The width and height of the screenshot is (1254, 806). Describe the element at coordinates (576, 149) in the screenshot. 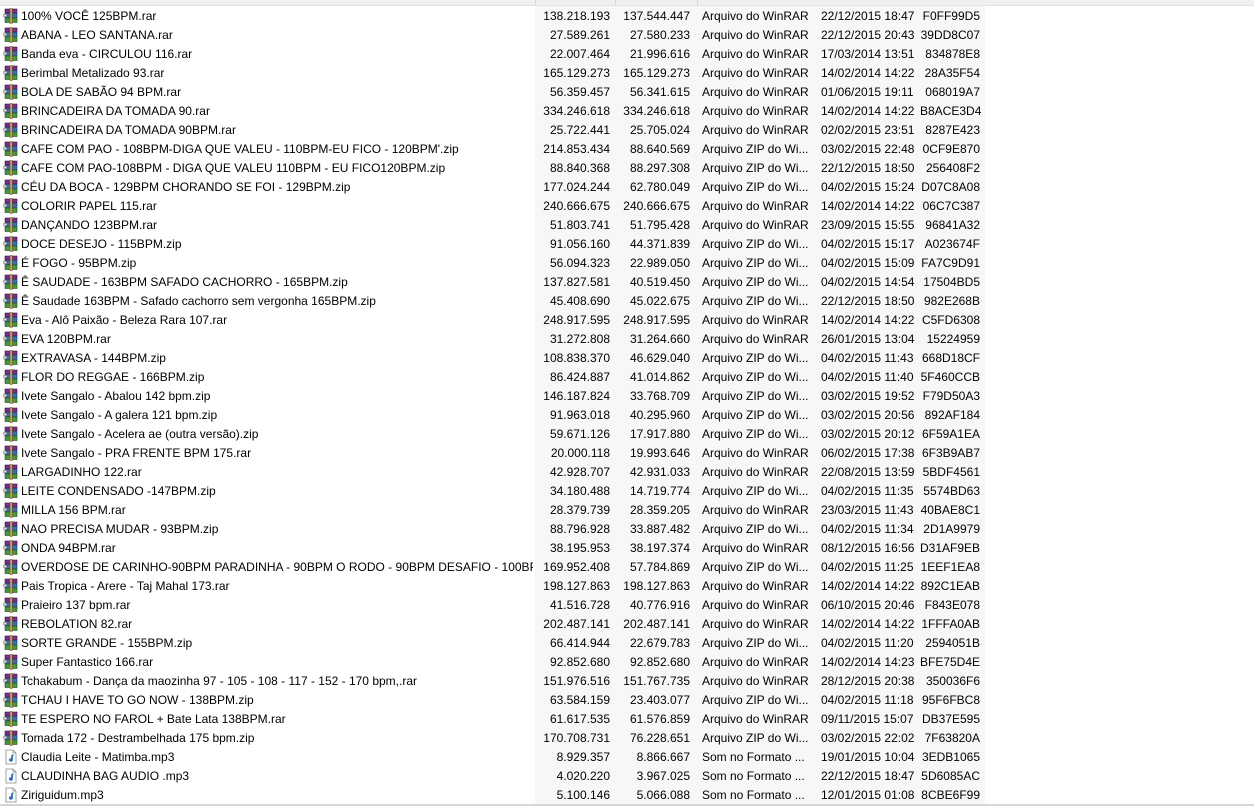

I see `file-size: 214.853.434` at that location.